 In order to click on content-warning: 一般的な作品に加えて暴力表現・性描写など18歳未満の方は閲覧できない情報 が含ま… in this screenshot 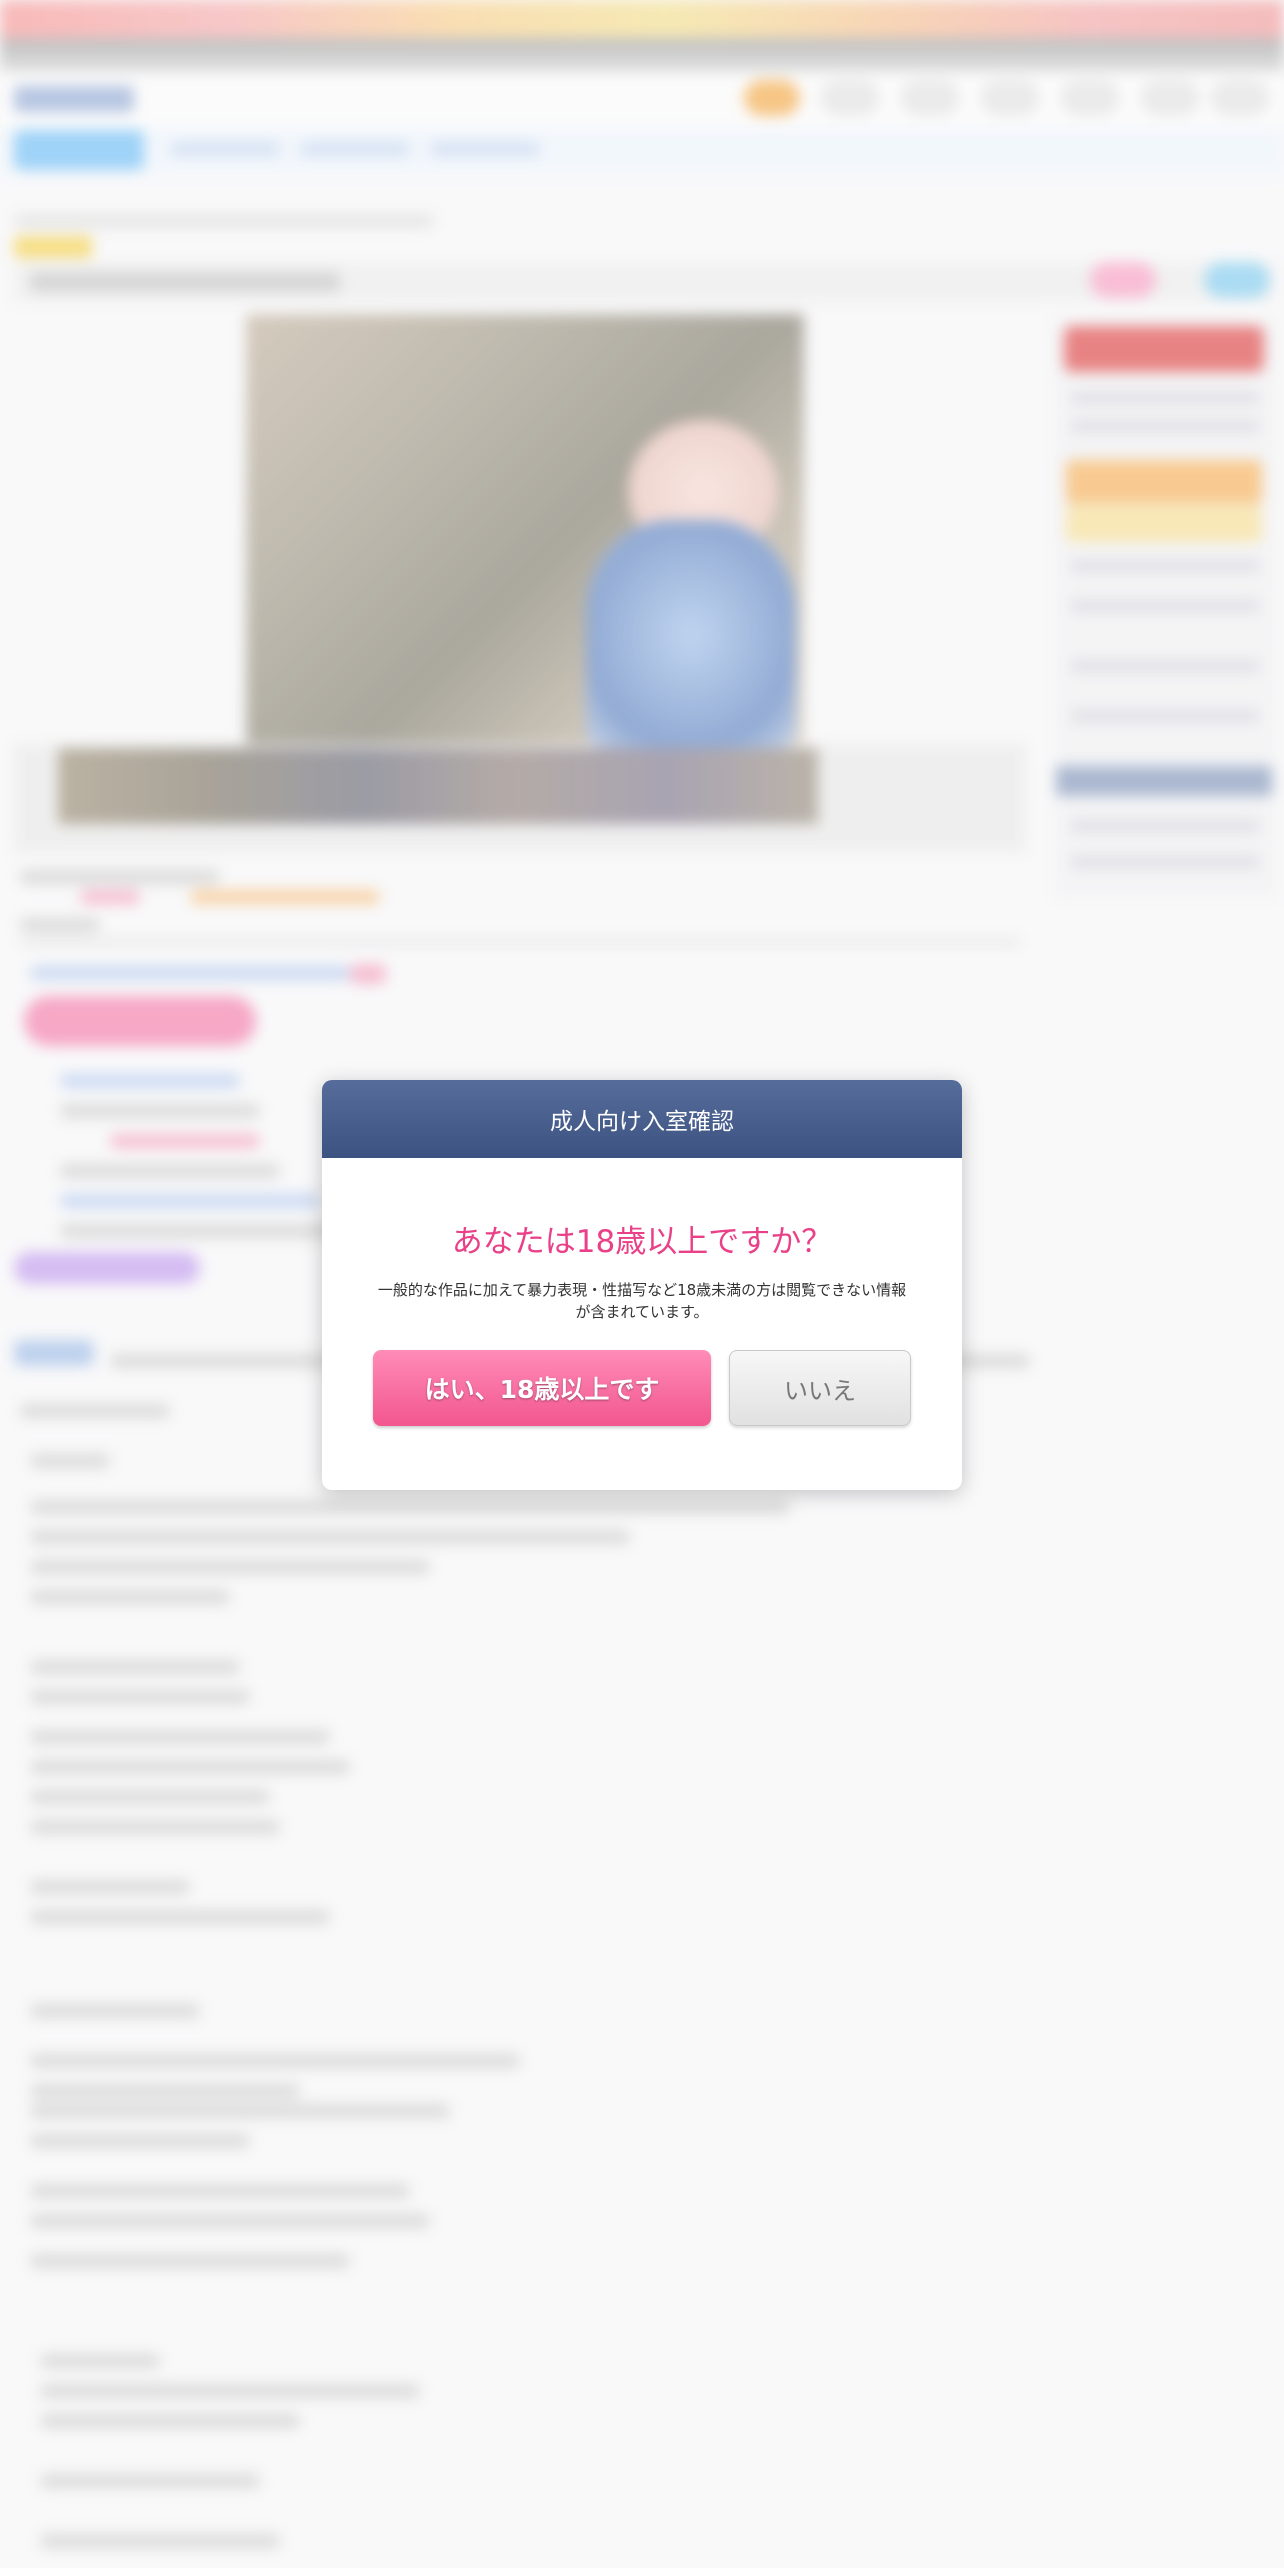, I will do `click(642, 1301)`.